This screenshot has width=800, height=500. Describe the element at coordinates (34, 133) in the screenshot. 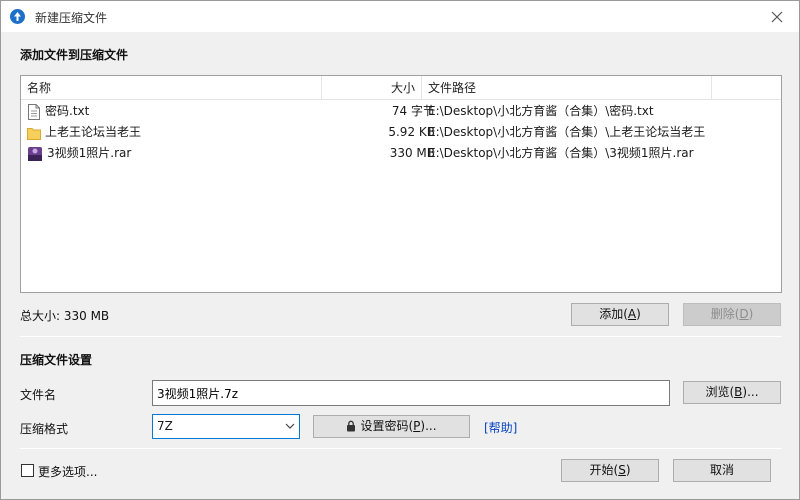

I see `folder-icon` at that location.